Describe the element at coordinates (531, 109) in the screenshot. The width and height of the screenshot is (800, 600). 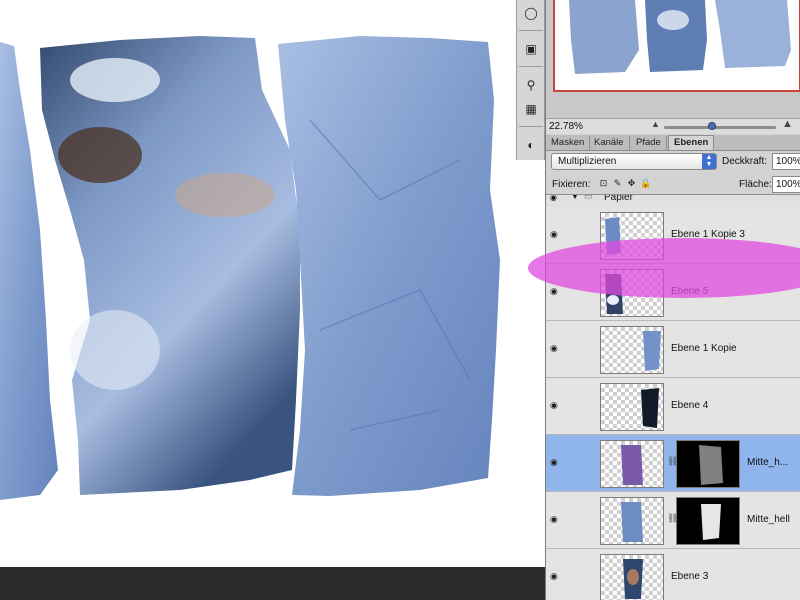
I see `grid-icon: ▦` at that location.